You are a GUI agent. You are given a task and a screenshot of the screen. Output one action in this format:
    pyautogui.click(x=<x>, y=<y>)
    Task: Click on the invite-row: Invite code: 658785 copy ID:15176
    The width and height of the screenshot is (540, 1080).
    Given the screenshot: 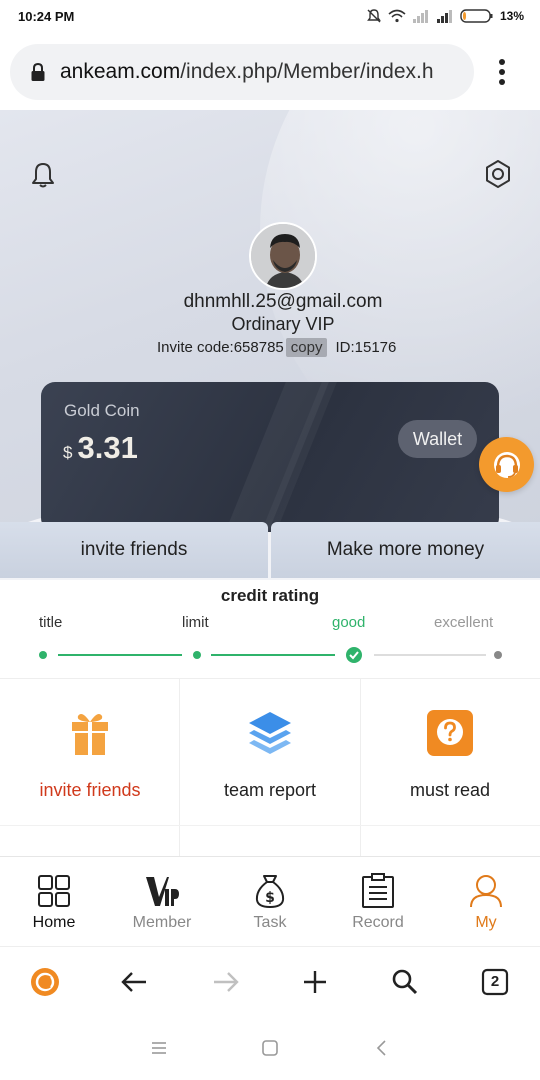 What is the action you would take?
    pyautogui.click(x=276, y=347)
    